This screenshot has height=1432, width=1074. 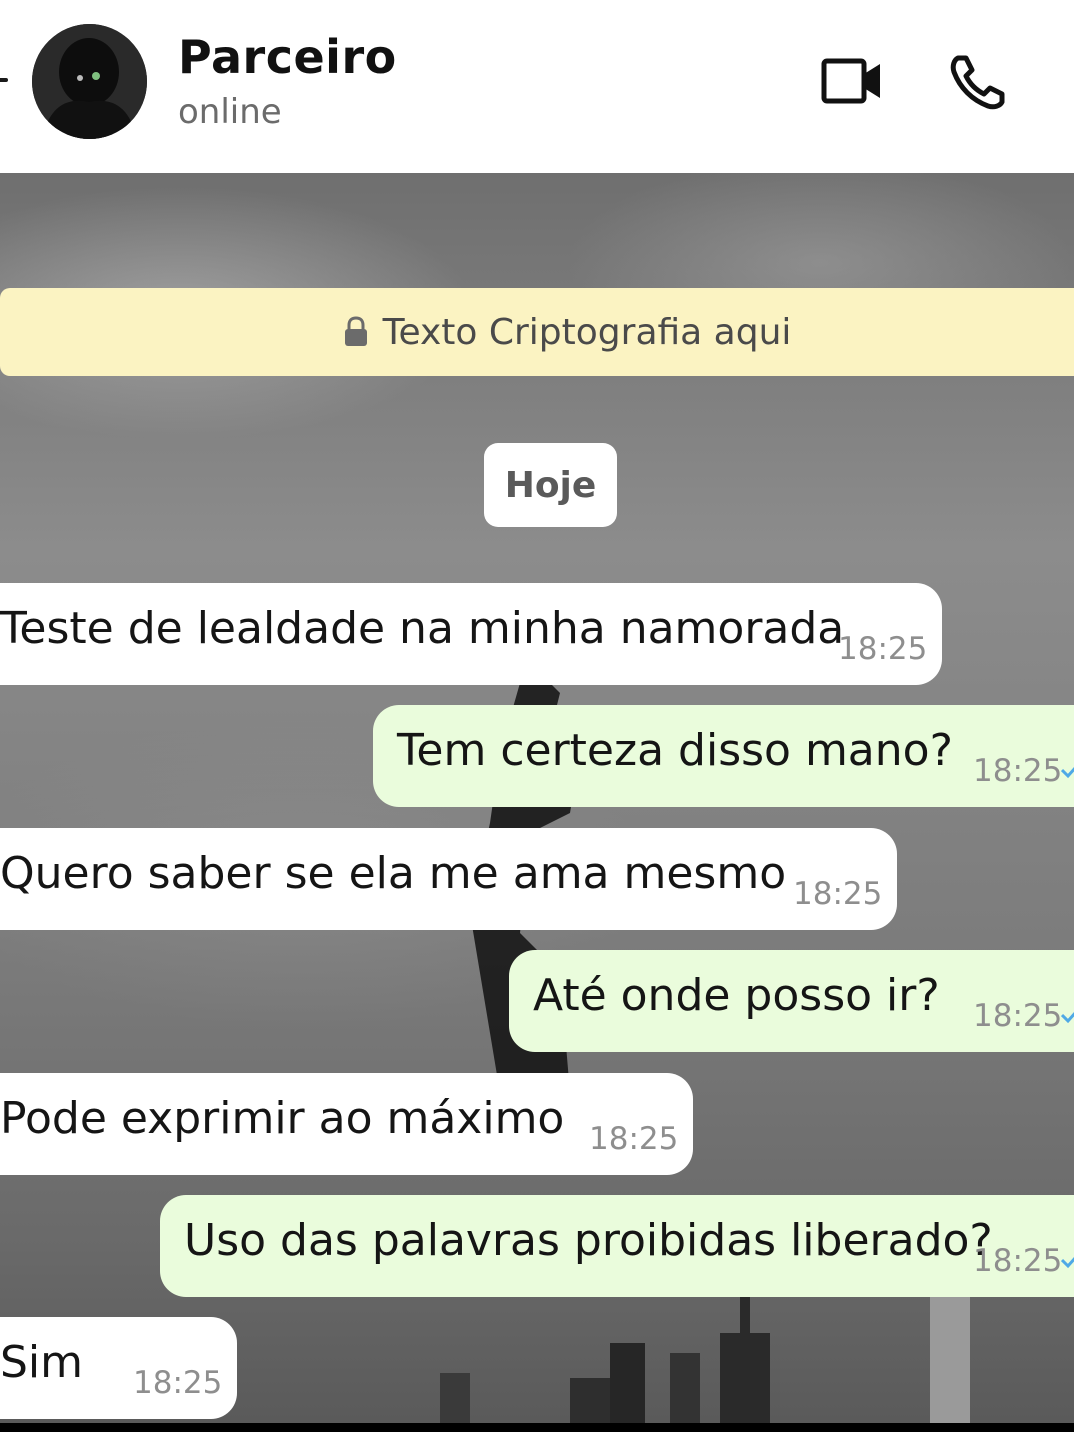 I want to click on avatar, so click(x=89, y=81).